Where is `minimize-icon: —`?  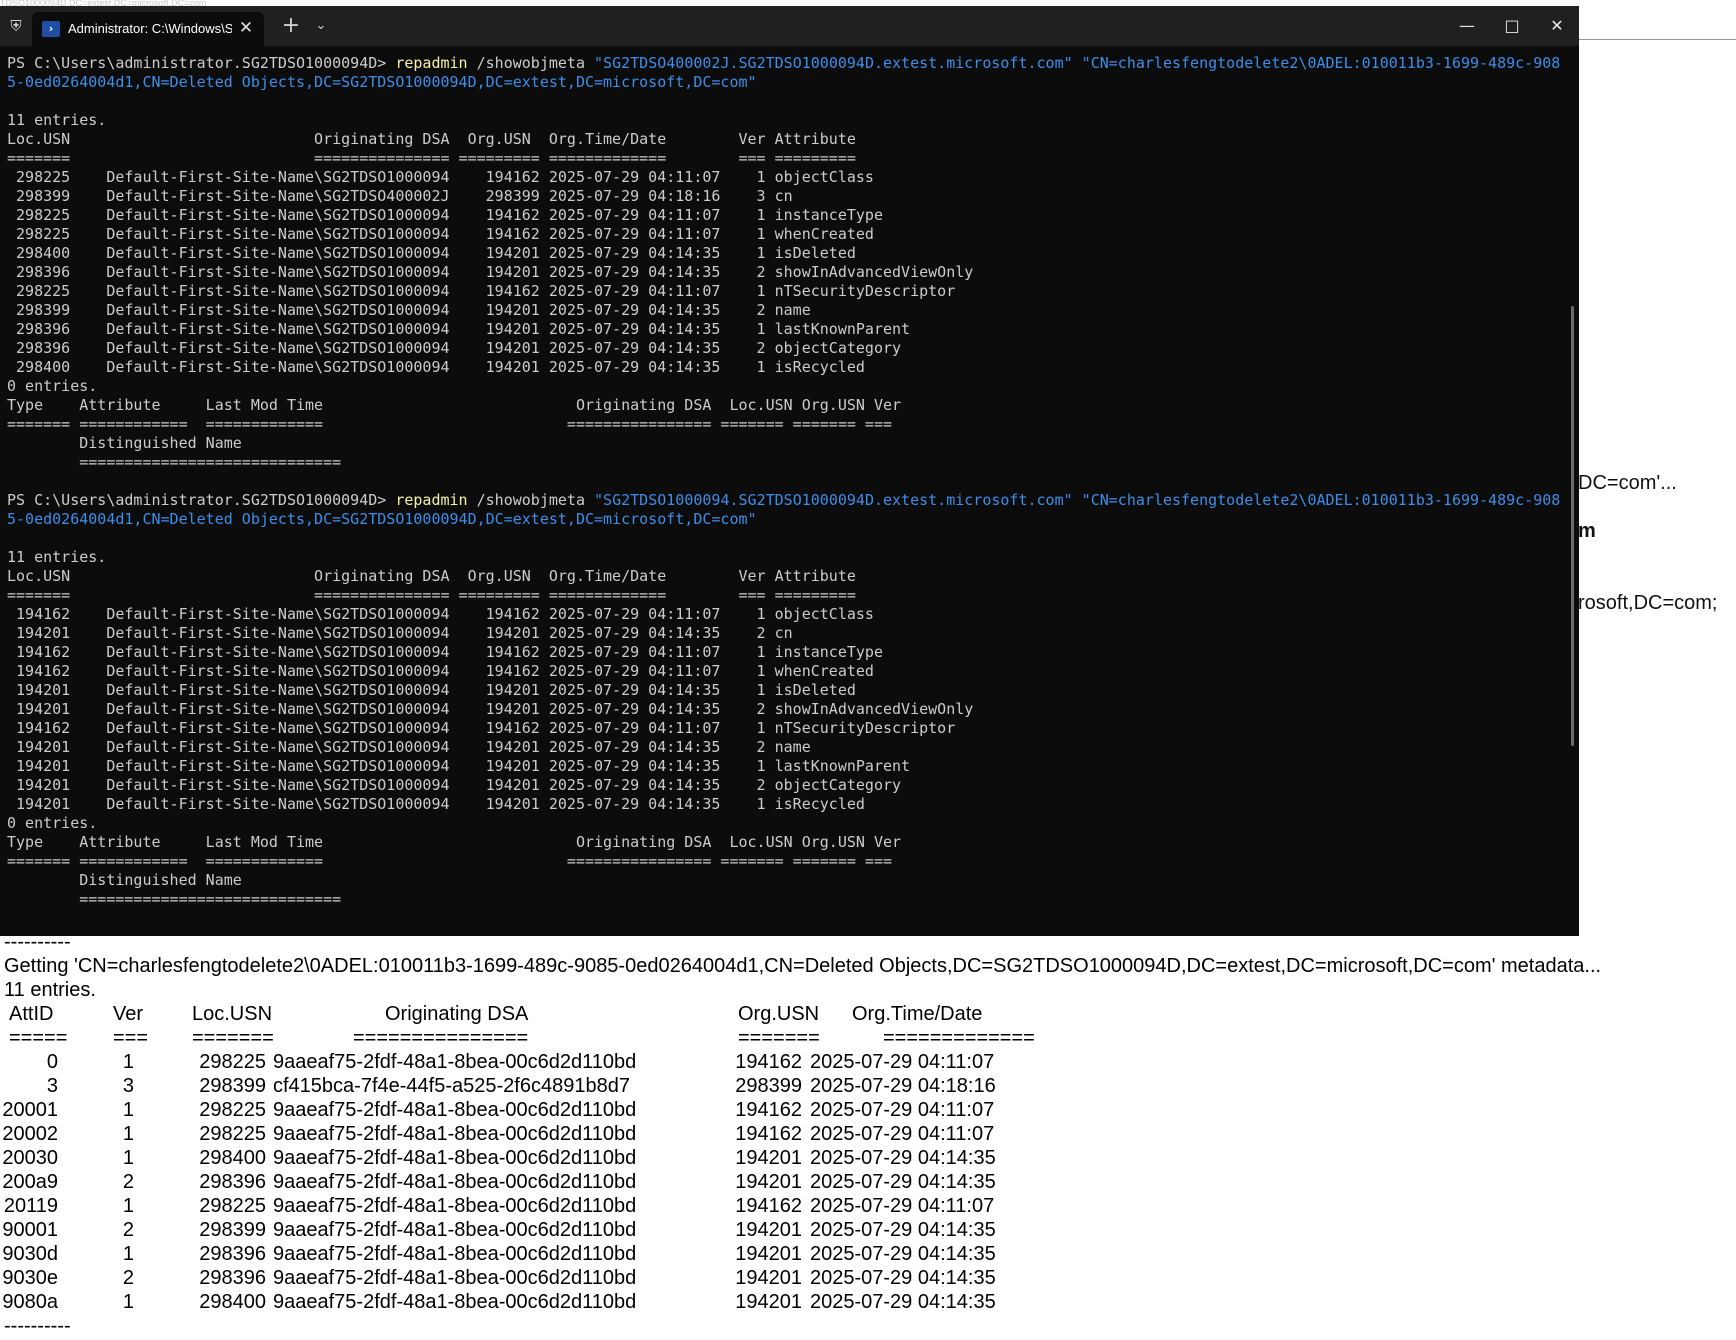 minimize-icon: — is located at coordinates (1467, 26).